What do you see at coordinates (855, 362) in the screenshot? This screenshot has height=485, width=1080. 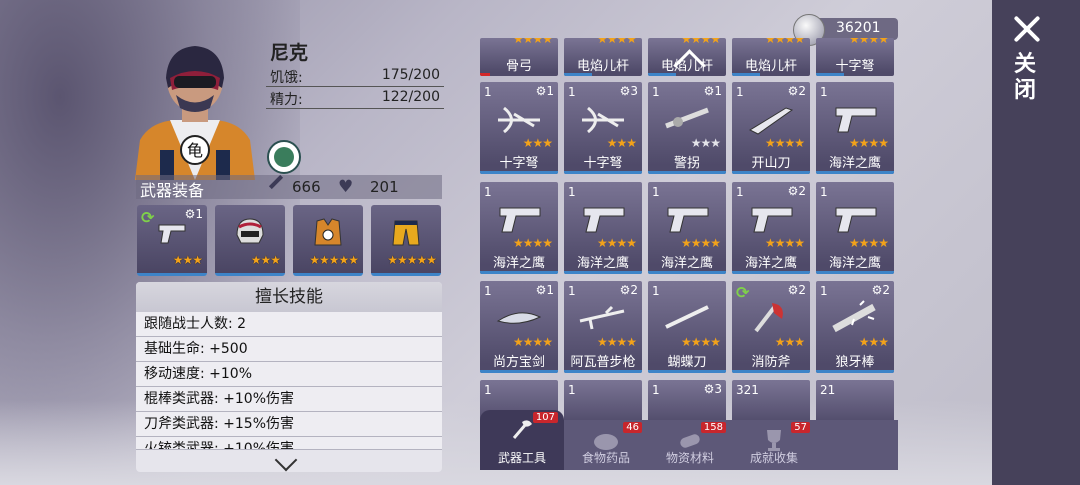 I see `item-name: 狼牙棒` at bounding box center [855, 362].